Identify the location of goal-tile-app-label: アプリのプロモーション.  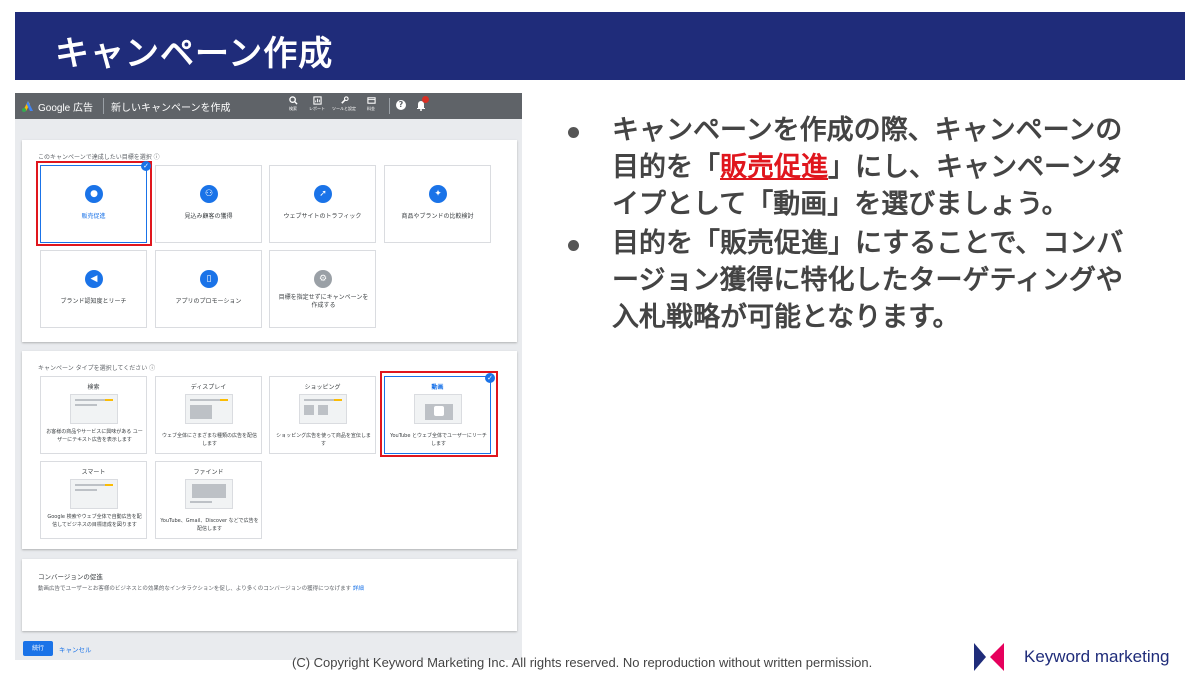
(208, 301).